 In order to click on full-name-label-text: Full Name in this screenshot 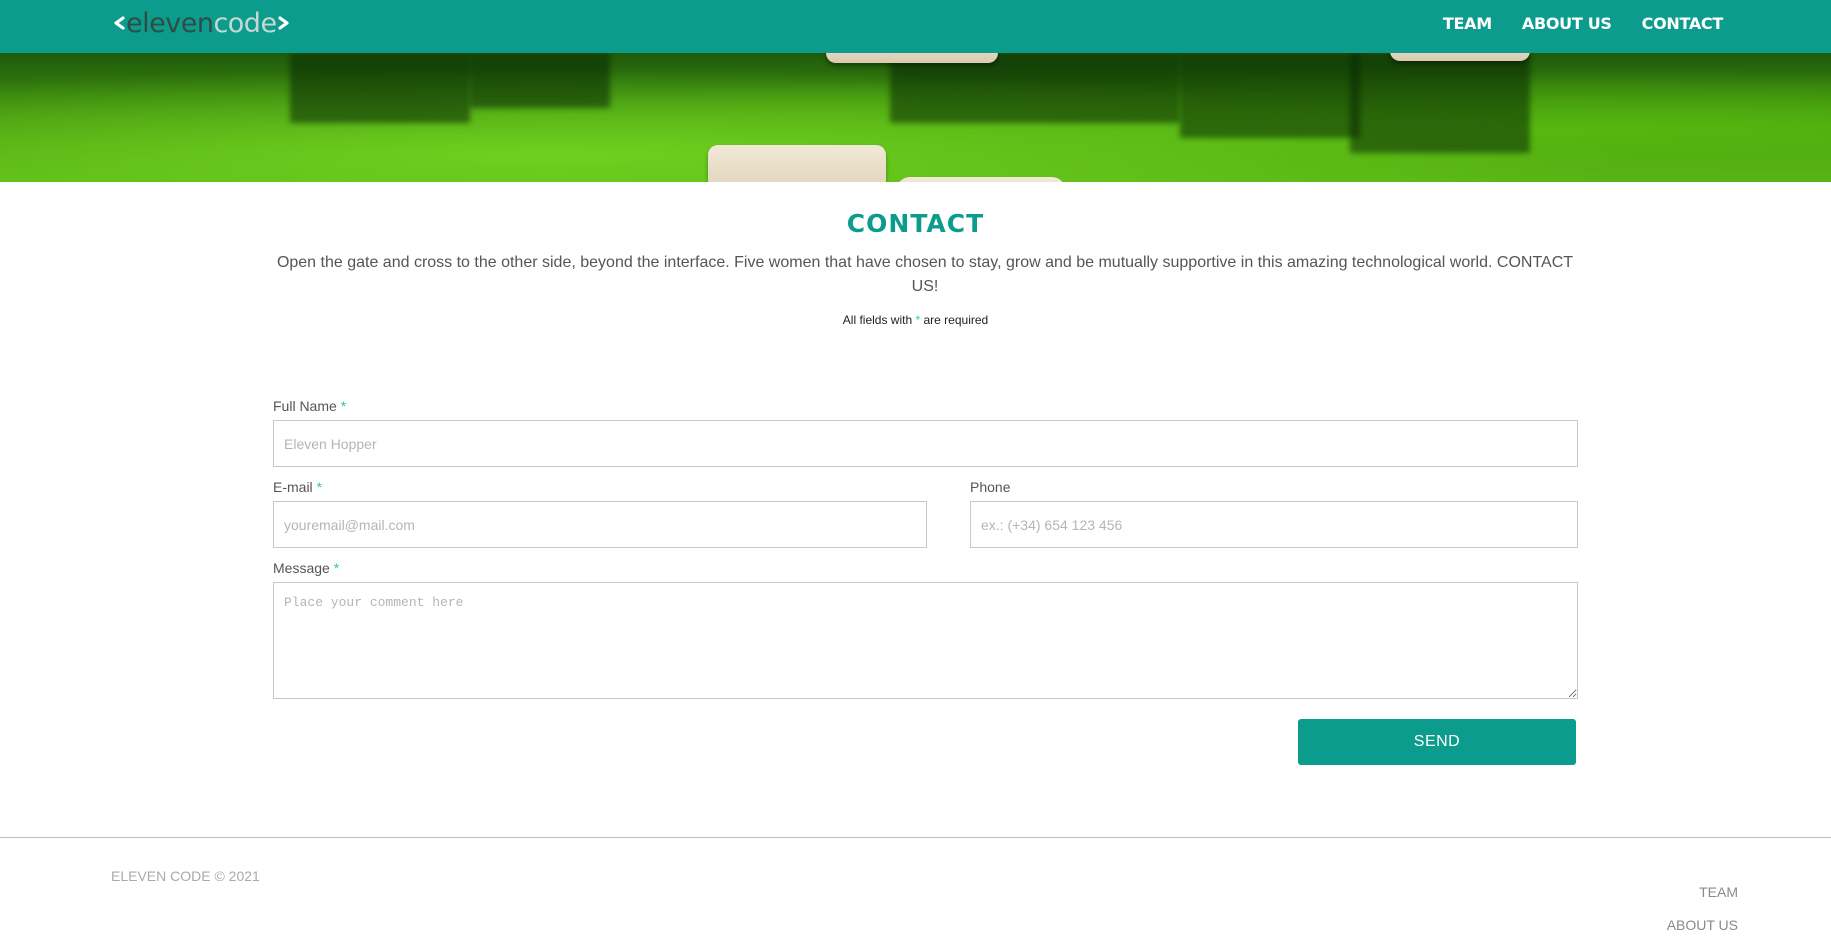, I will do `click(305, 406)`.